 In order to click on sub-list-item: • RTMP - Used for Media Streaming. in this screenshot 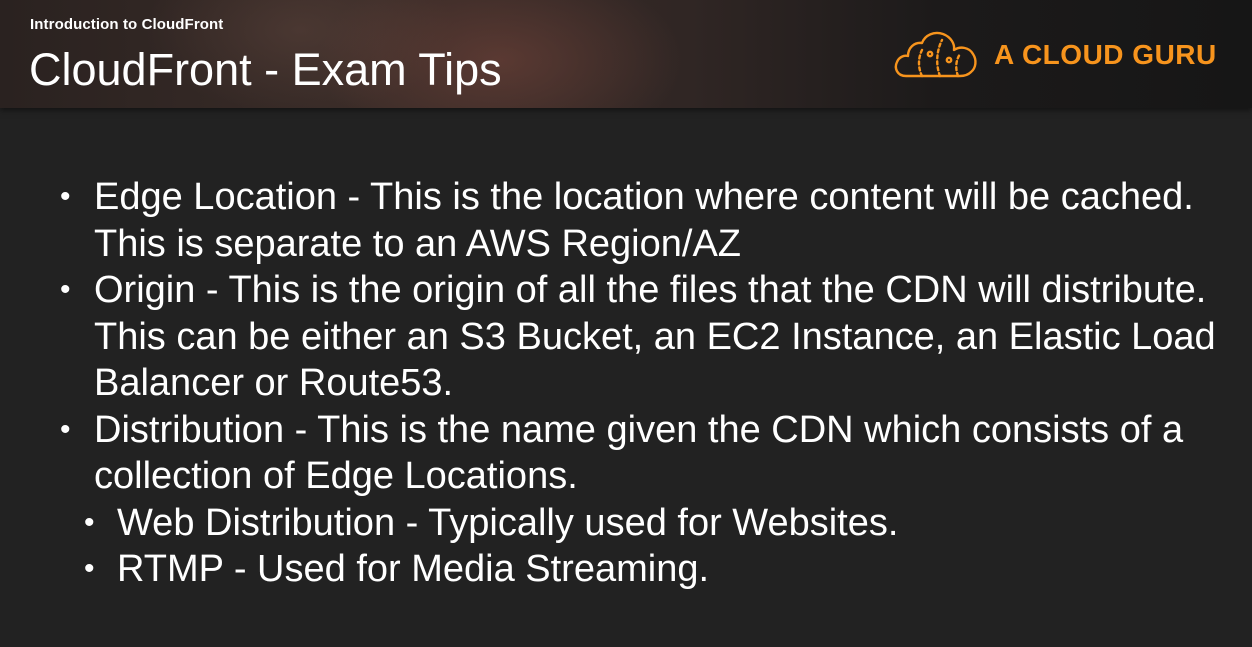, I will do `click(646, 569)`.